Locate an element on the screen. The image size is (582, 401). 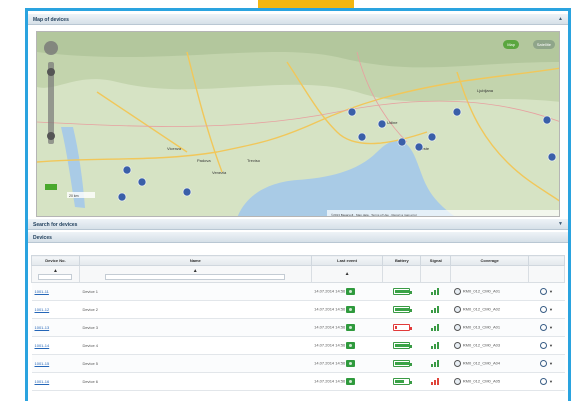
name-filter: ▲ is located at coordinates (195, 274).